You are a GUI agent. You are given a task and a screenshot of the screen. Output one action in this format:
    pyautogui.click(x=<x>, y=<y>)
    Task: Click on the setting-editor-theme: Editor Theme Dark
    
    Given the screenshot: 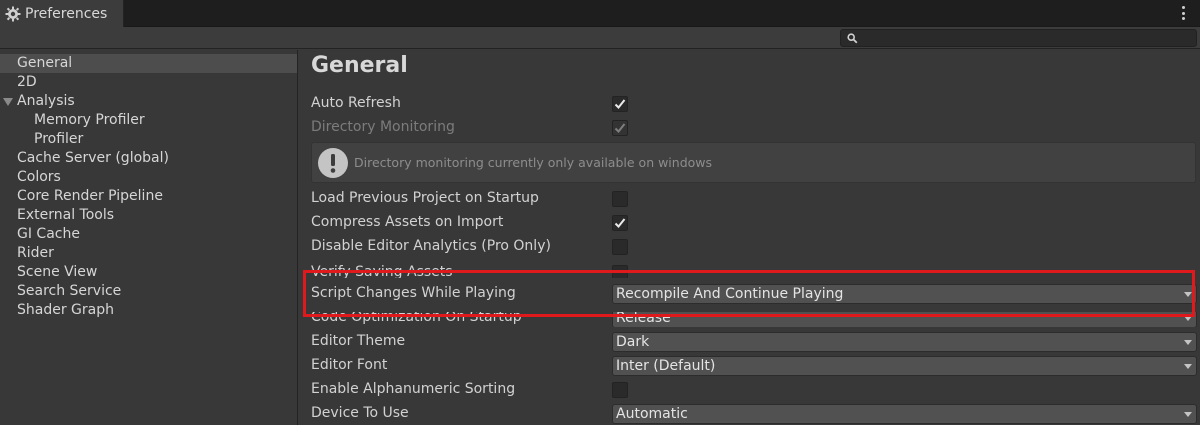 What is the action you would take?
    pyautogui.click(x=755, y=342)
    